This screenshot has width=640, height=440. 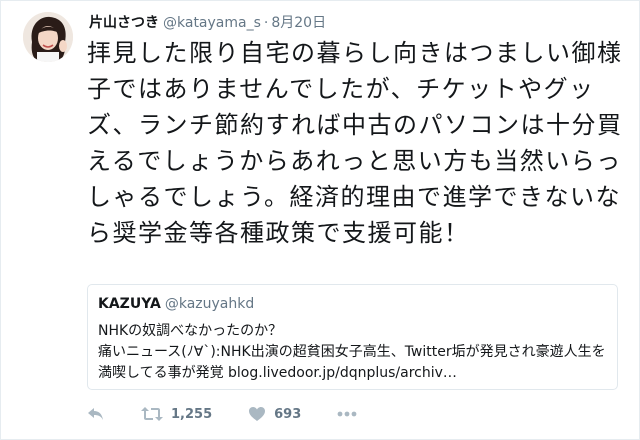 What do you see at coordinates (298, 23) in the screenshot?
I see `tweet-date: 8月20日` at bounding box center [298, 23].